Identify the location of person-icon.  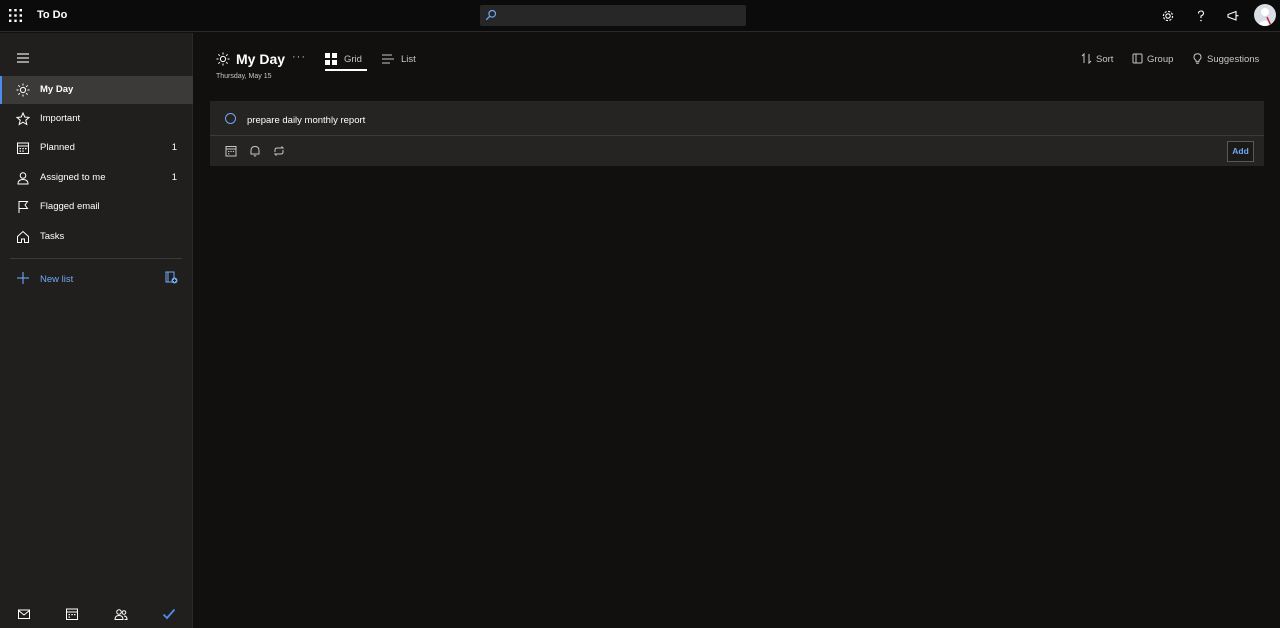
(23, 178).